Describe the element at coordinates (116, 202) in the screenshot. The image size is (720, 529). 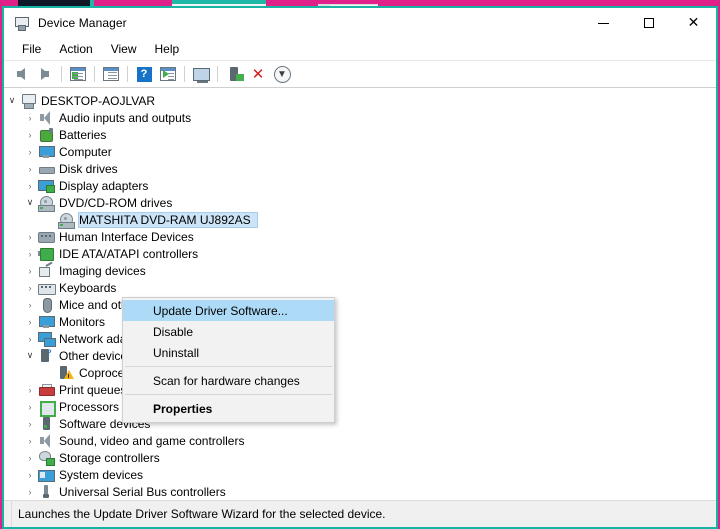
I see `tree-label-dvd-cdrom: DVD/CD-ROM drives` at that location.